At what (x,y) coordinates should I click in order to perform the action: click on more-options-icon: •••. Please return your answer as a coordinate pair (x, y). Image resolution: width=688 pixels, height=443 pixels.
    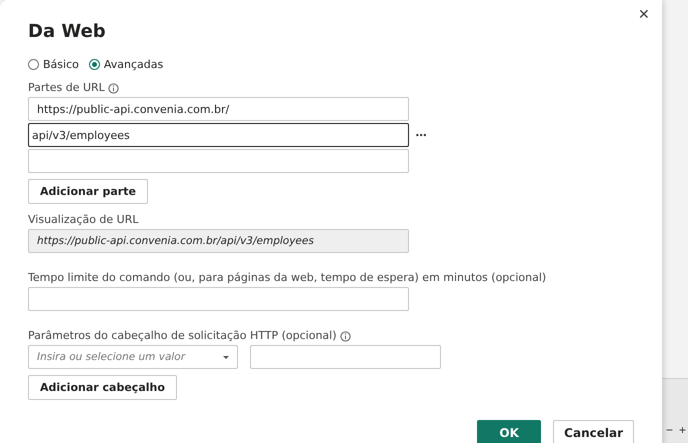
    Looking at the image, I should click on (420, 135).